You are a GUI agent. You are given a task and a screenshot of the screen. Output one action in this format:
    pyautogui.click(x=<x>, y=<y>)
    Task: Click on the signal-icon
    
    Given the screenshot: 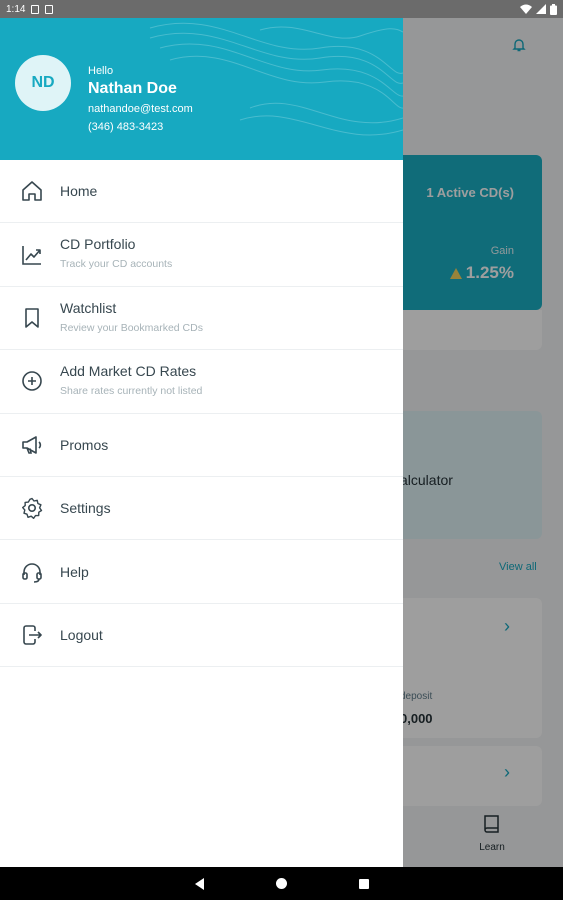 What is the action you would take?
    pyautogui.click(x=541, y=9)
    